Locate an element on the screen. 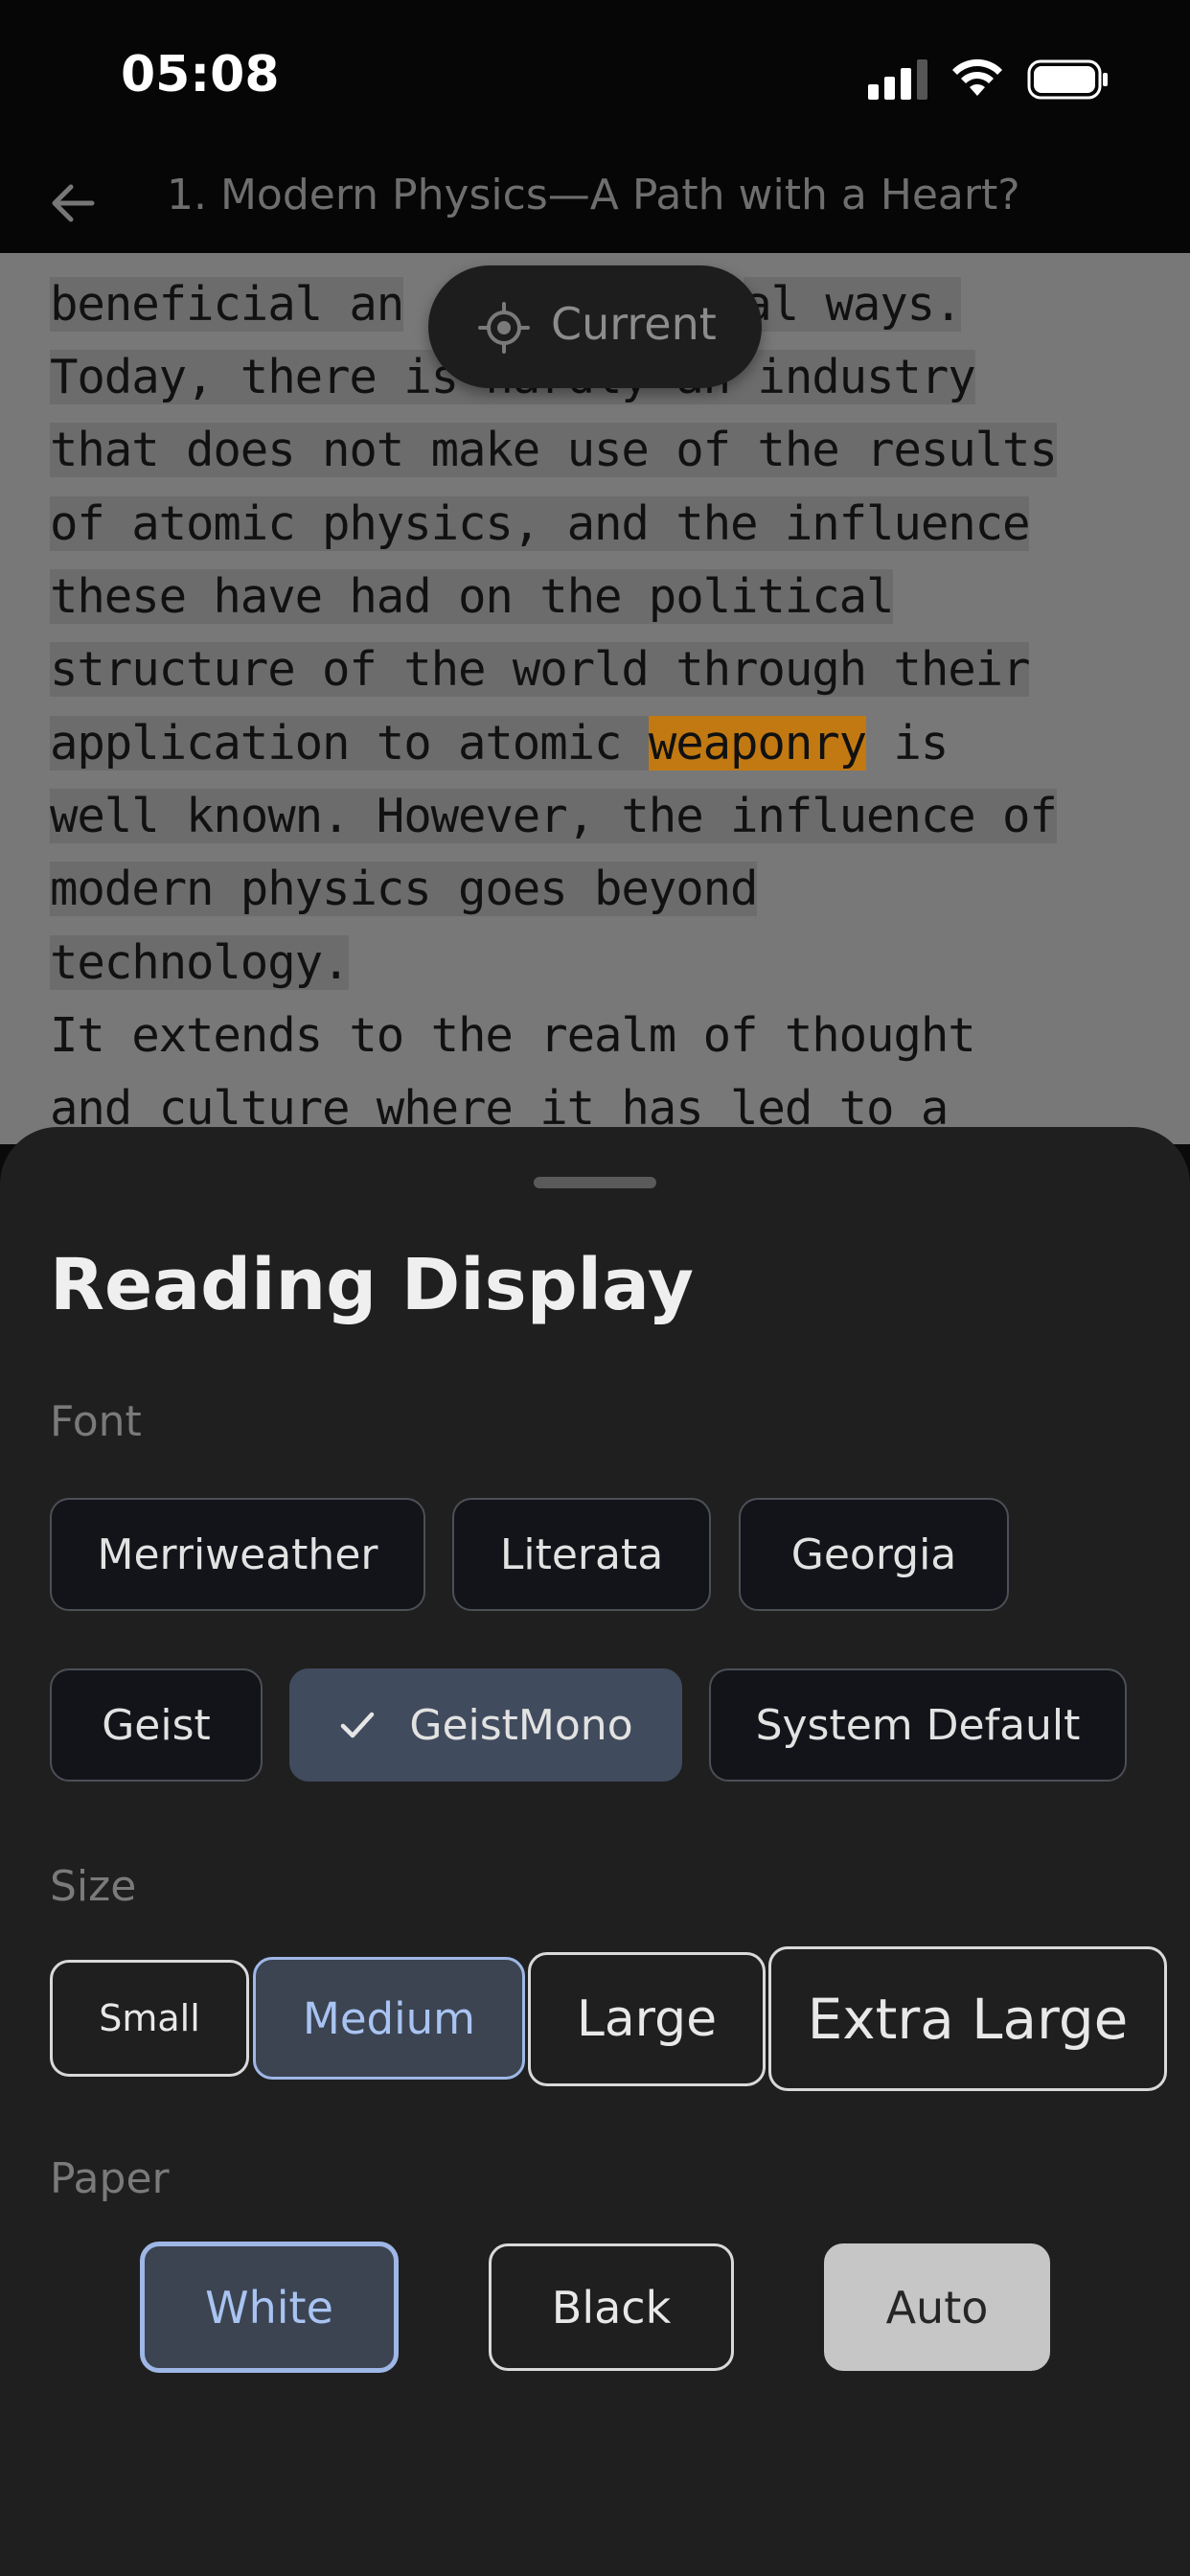 This screenshot has height=2576, width=1190. size-option-large: Large is located at coordinates (647, 2019).